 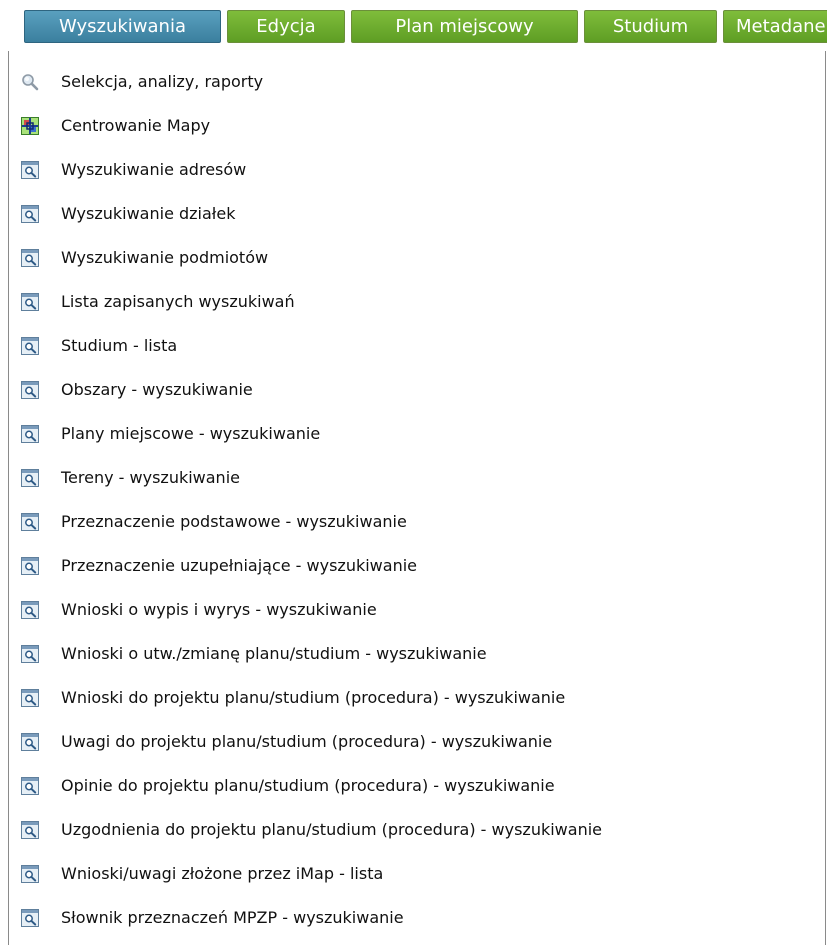 I want to click on menu-item-lista-zapisanych-wyszukiwan: Lista zapisanych wyszukiwań, so click(x=417, y=302).